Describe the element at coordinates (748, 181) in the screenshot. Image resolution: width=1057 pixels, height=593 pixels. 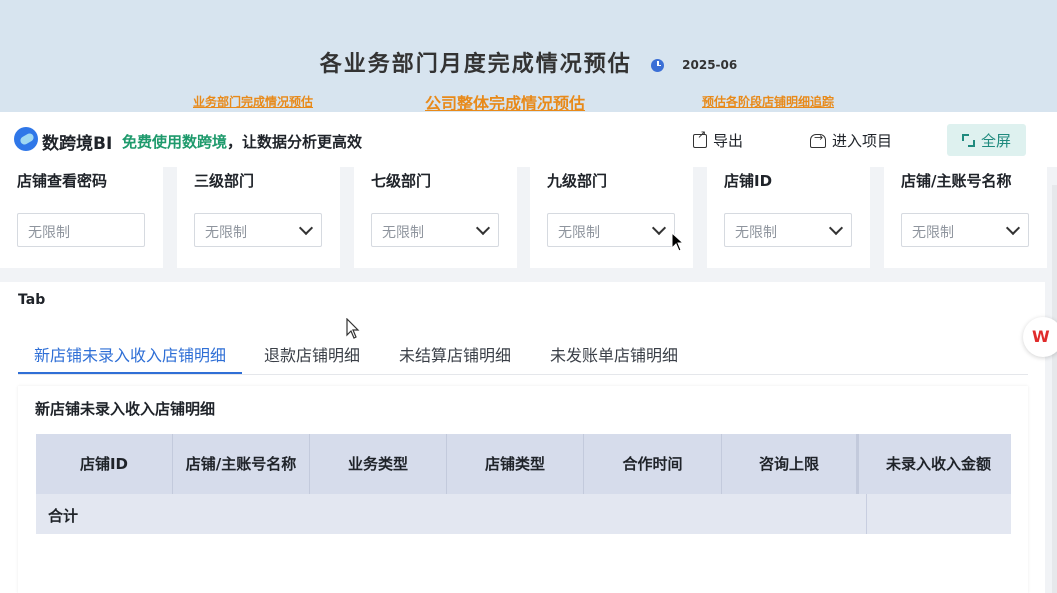
I see `filter-label: 店铺ID` at that location.